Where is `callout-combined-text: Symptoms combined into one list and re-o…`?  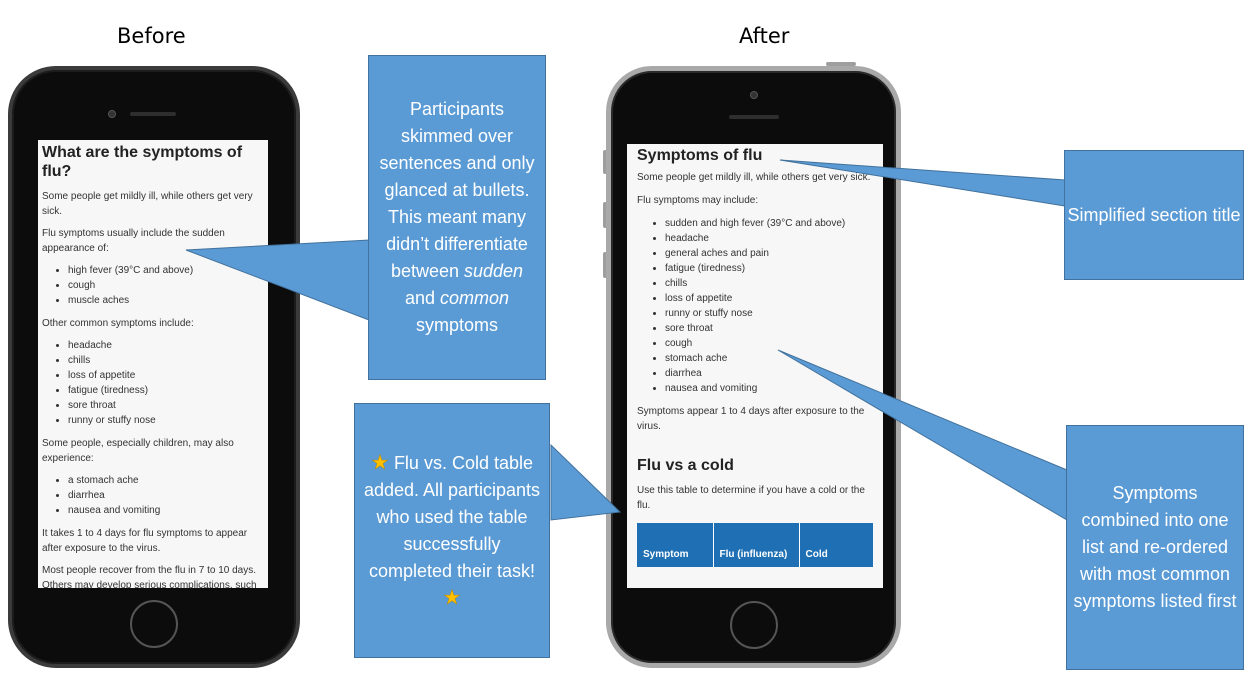
callout-combined-text: Symptoms combined into one list and re-o… is located at coordinates (1155, 547).